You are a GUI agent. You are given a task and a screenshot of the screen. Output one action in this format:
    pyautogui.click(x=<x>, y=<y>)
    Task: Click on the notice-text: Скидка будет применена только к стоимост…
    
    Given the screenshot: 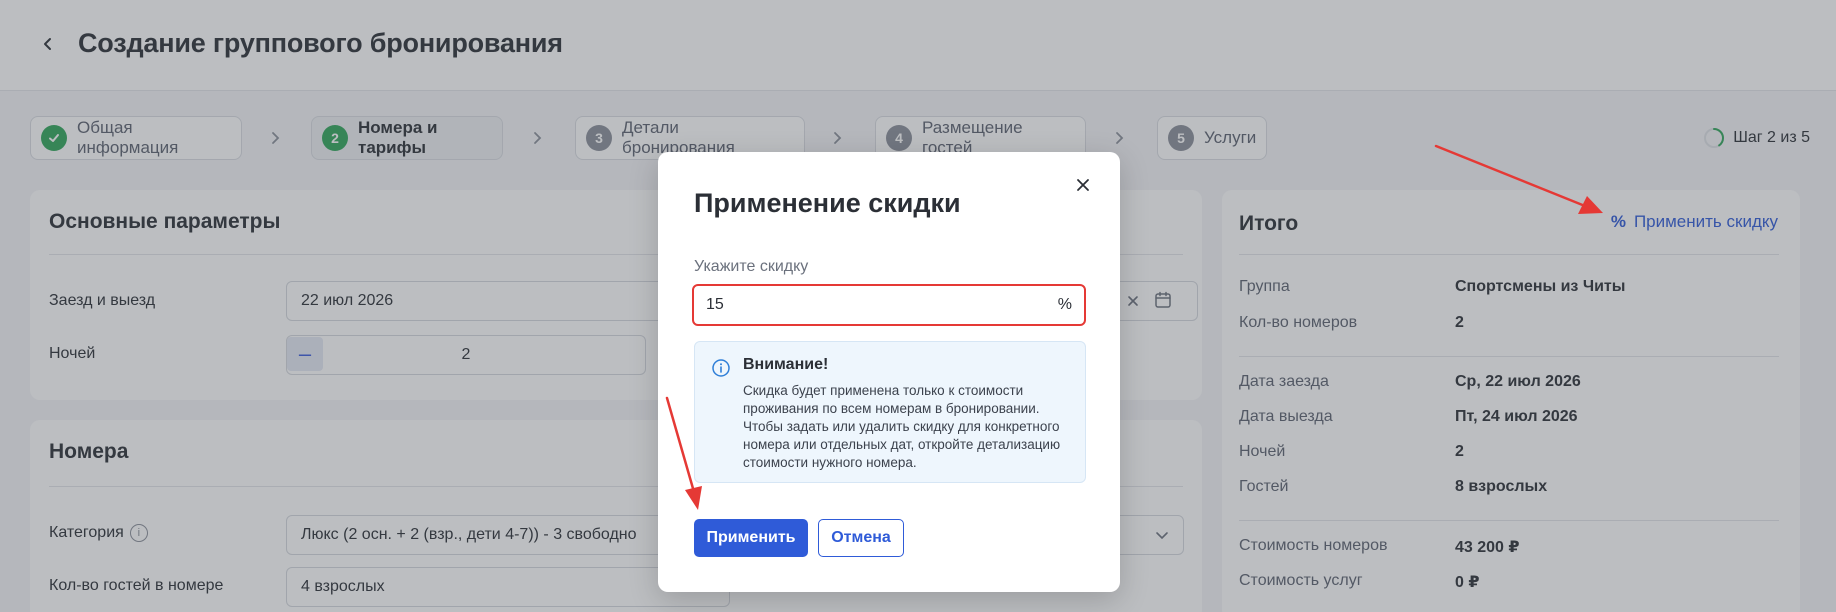 What is the action you would take?
    pyautogui.click(x=902, y=426)
    